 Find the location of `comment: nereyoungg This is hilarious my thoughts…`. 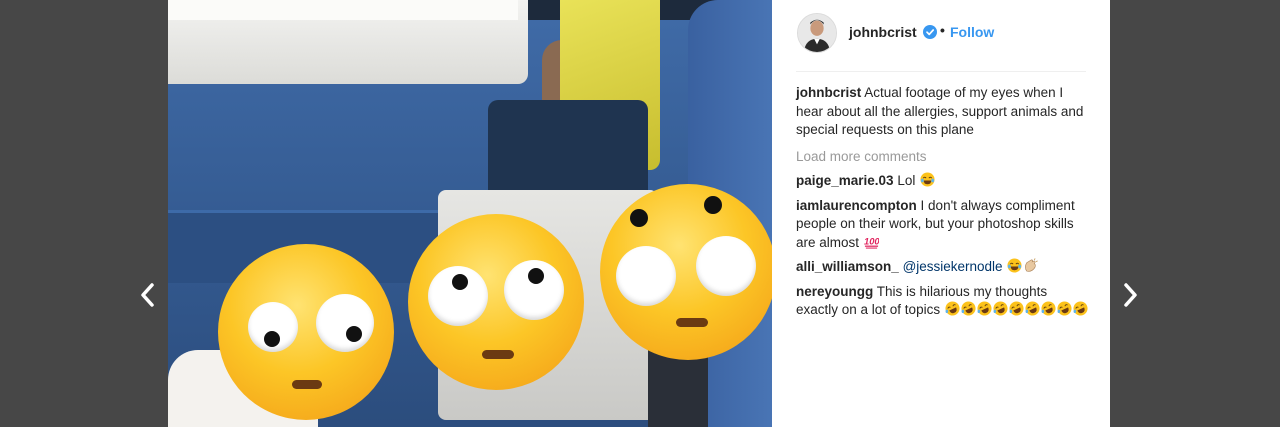

comment: nereyoungg This is hilarious my thoughts… is located at coordinates (942, 301).